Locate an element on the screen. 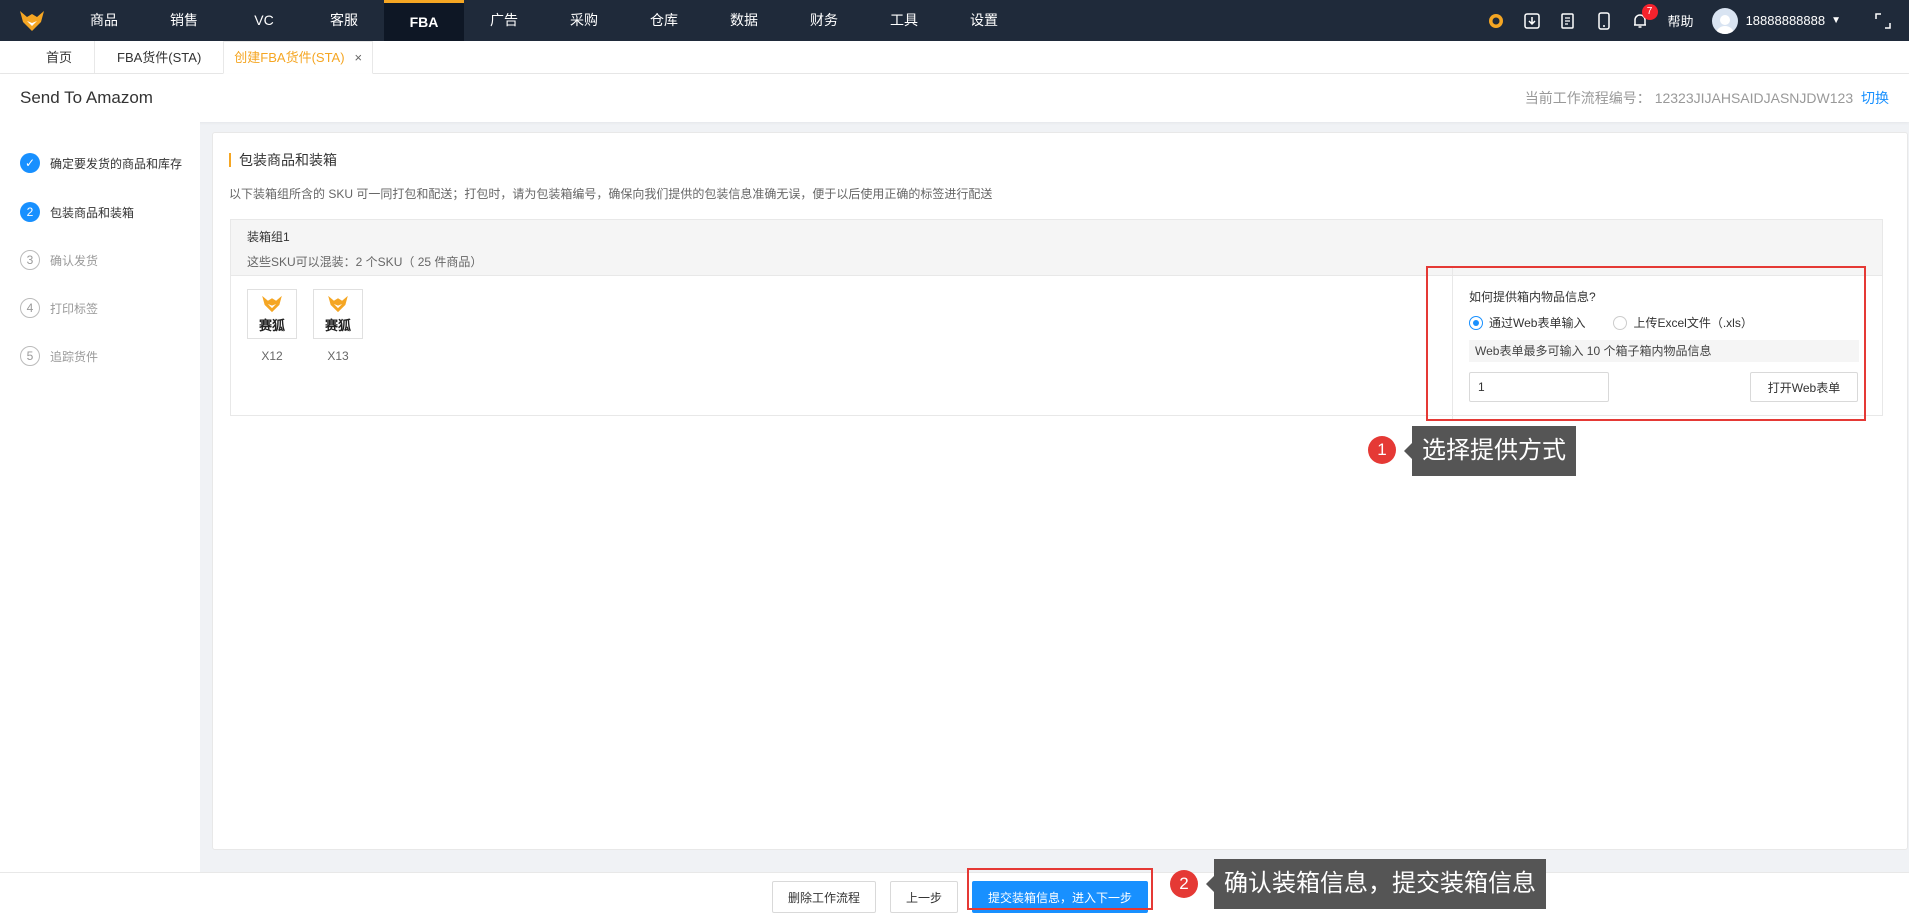  step-confirm-shipment: 3 确认发货 is located at coordinates (59, 260).